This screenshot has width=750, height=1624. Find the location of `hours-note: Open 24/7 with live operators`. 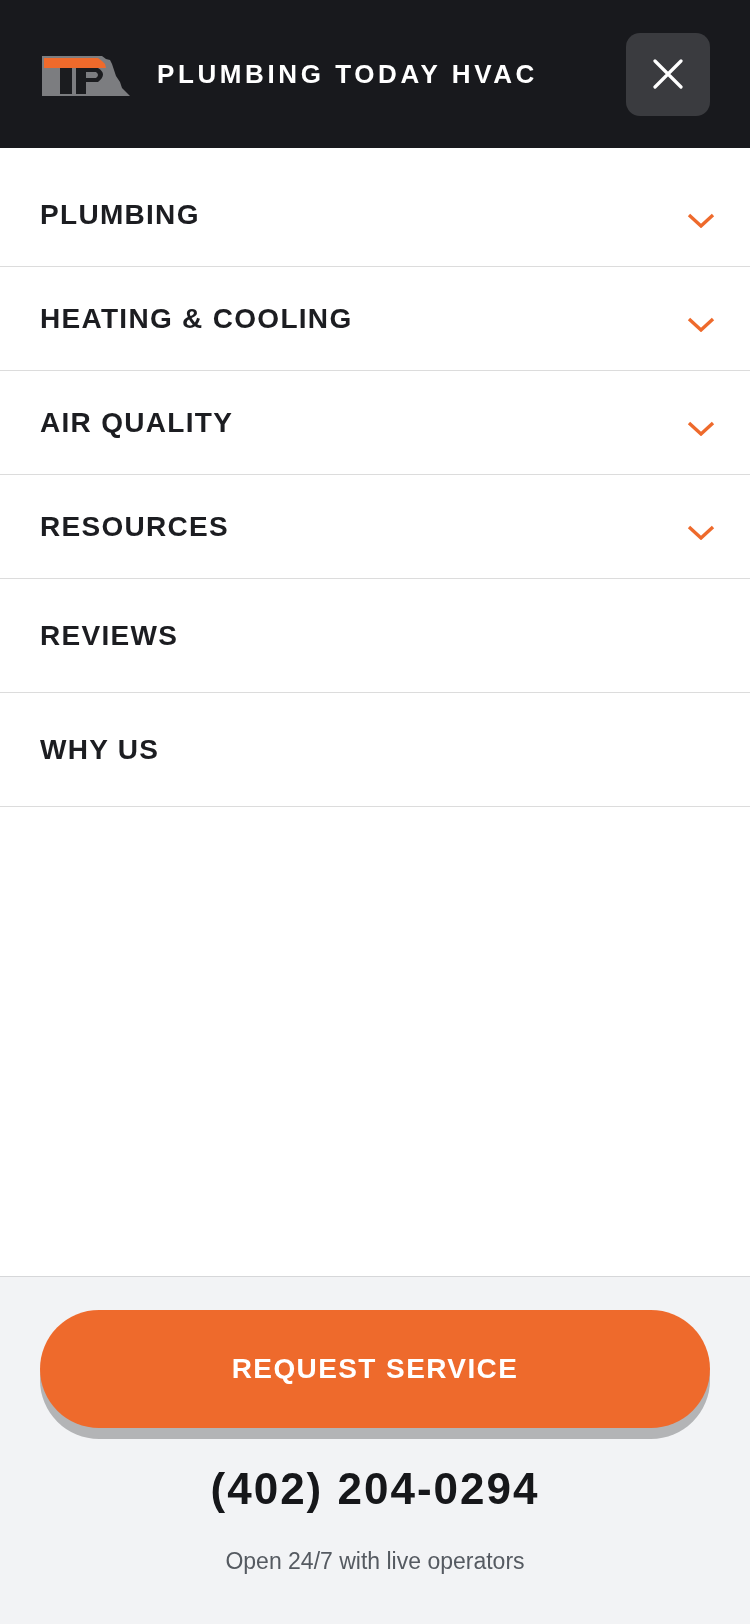

hours-note: Open 24/7 with live operators is located at coordinates (375, 1561).